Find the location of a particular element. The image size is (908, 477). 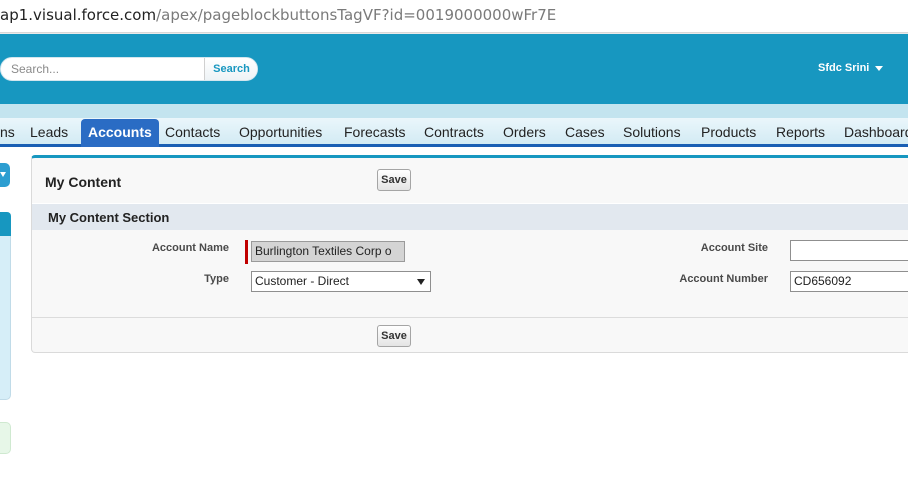

type-select: Customer - Direct is located at coordinates (341, 281).